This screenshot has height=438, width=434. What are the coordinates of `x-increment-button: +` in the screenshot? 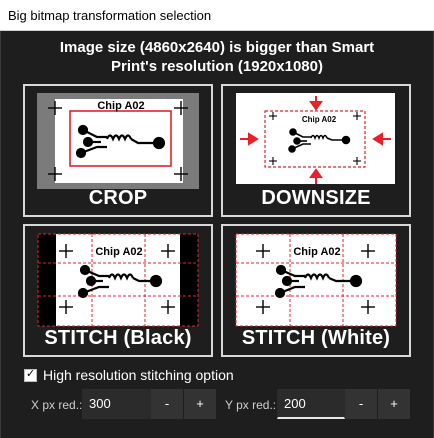 It's located at (200, 404).